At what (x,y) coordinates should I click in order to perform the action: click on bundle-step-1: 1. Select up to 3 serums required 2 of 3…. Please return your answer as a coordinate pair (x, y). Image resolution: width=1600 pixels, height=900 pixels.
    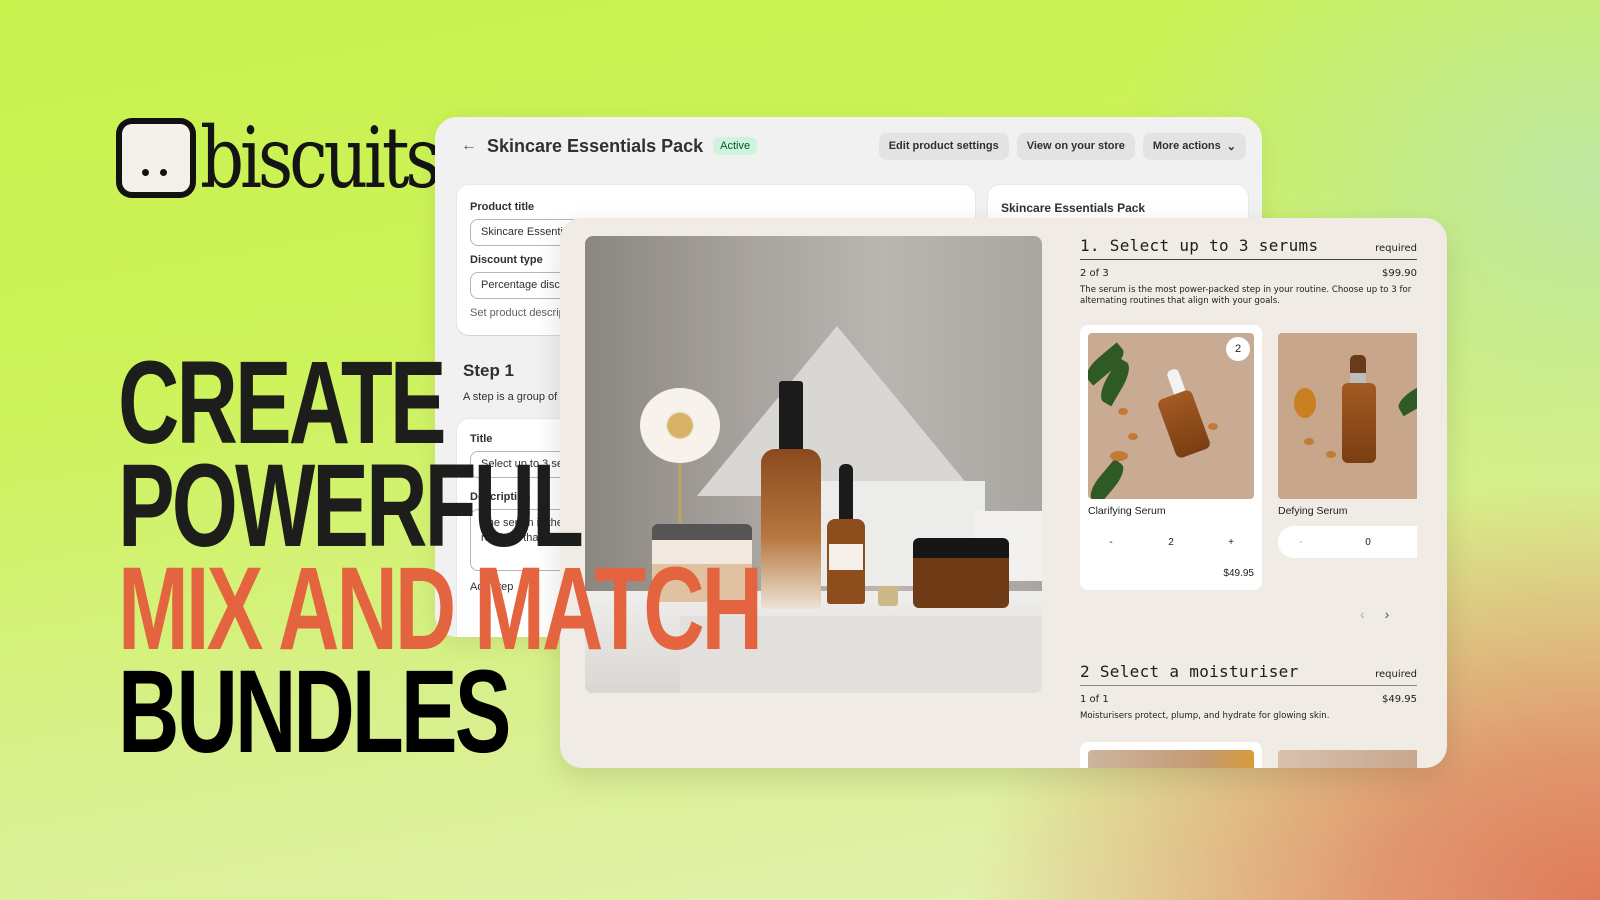
    Looking at the image, I should click on (1248, 271).